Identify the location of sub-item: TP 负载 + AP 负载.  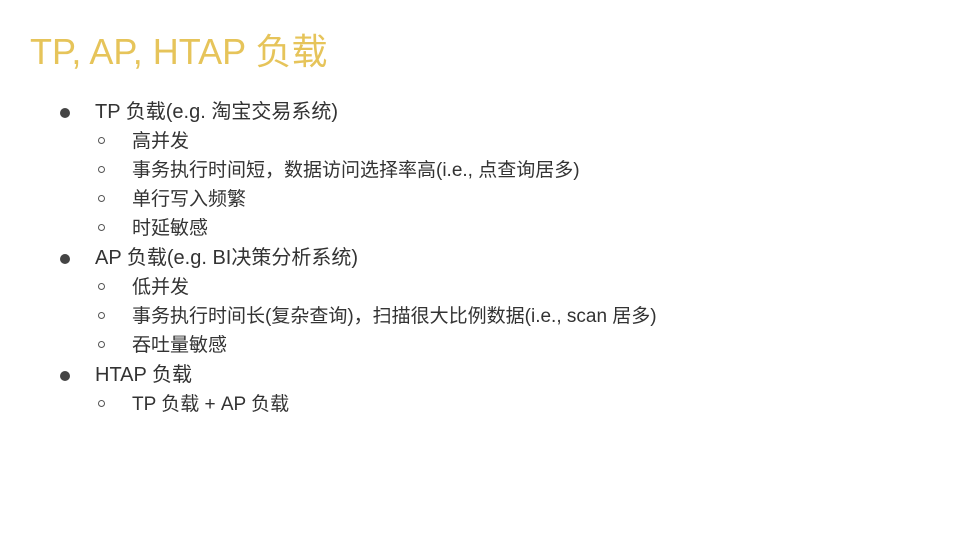
(496, 404).